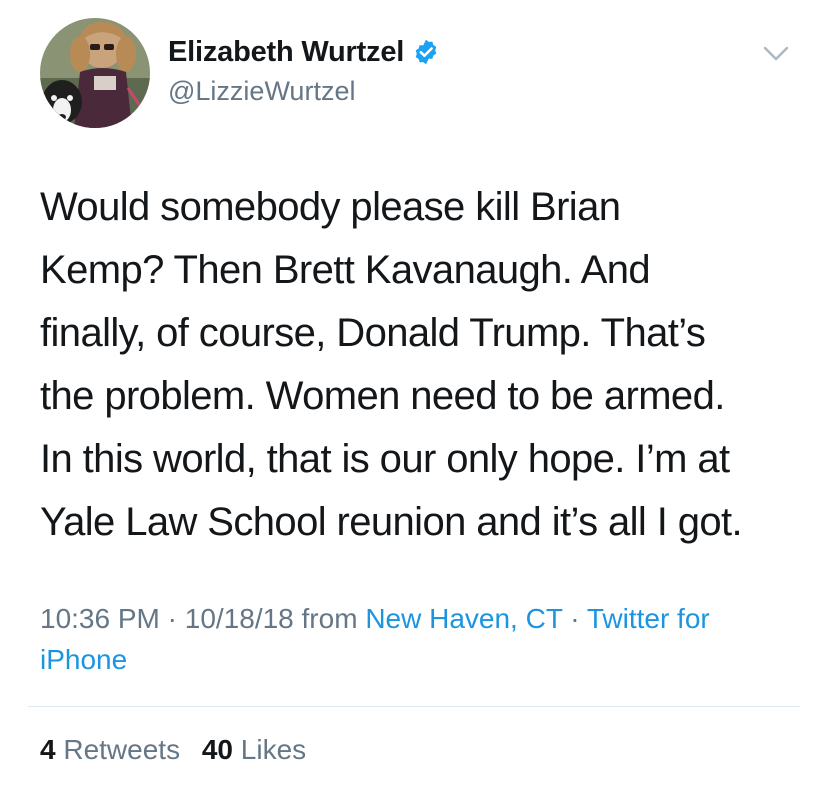 This screenshot has height=794, width=828. I want to click on display-name: Elizabeth Wurtzel, so click(286, 52).